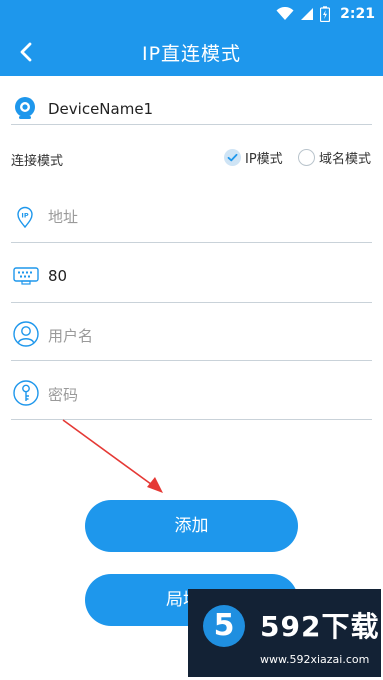 The height and width of the screenshot is (680, 383). Describe the element at coordinates (191, 337) in the screenshot. I see `username-field: 用户名` at that location.